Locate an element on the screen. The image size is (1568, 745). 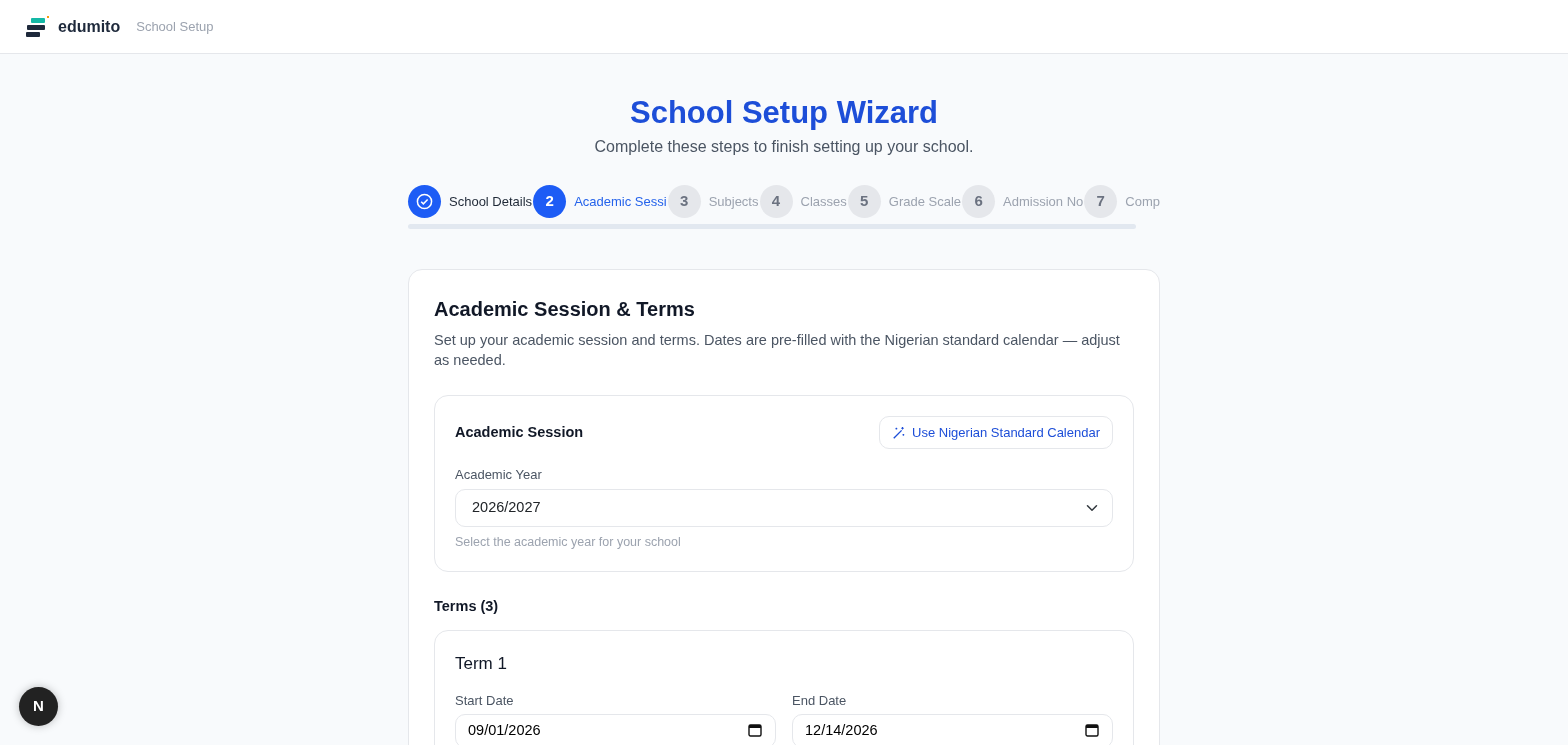
term-title: Term 1 is located at coordinates (481, 664).